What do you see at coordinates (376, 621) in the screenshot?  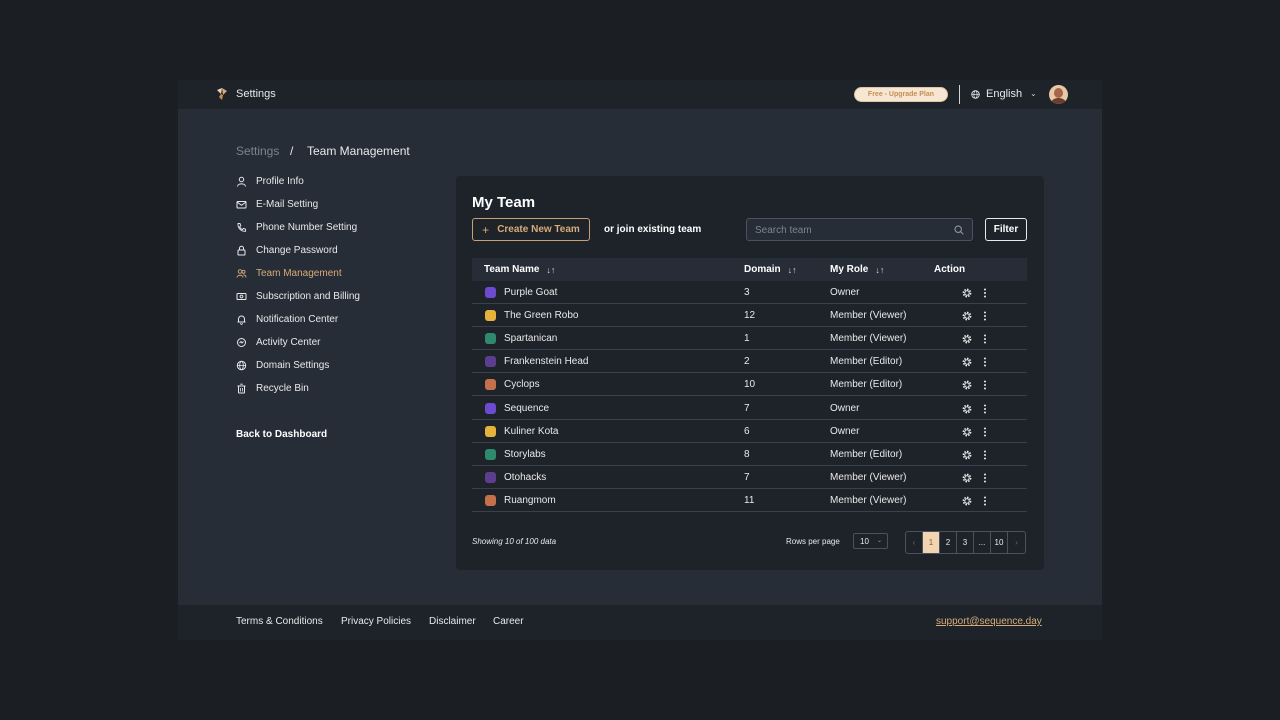 I see `footer-link-privacy: Privacy Policies` at bounding box center [376, 621].